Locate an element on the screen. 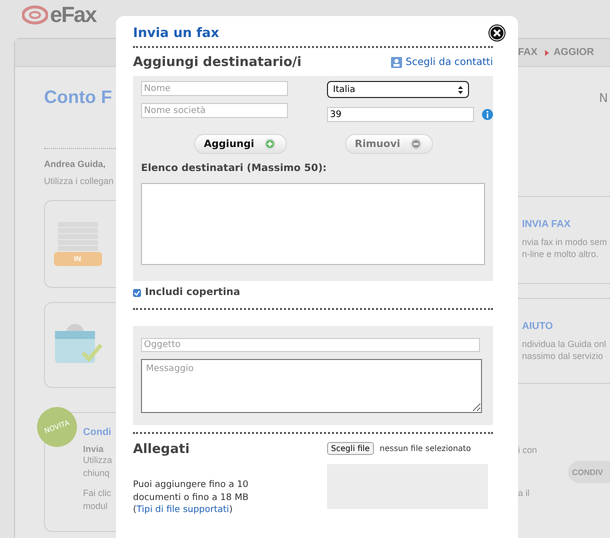  file-status: nessun file selezionato is located at coordinates (425, 448).